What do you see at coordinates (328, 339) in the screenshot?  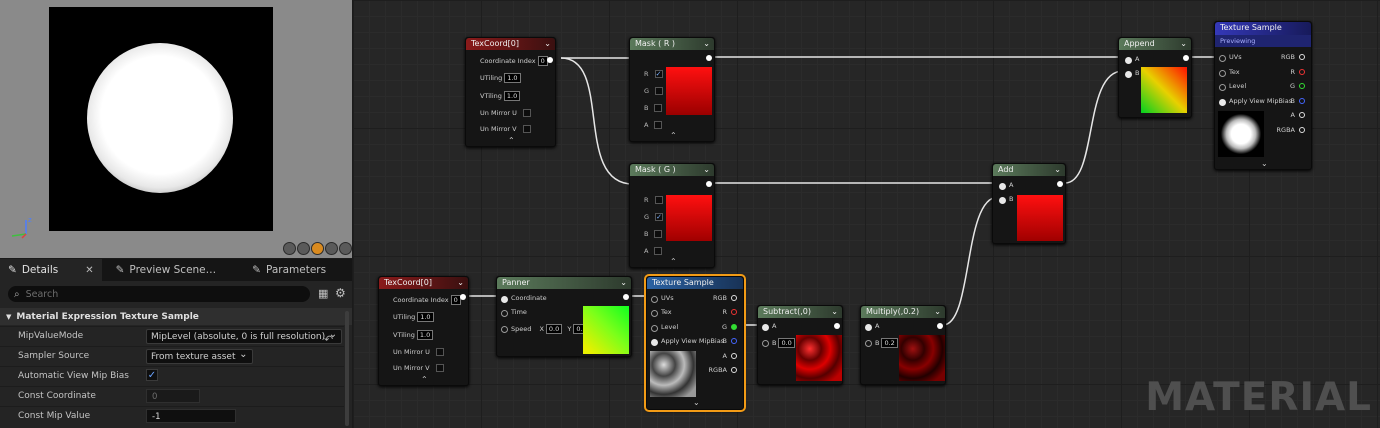 I see `reset-to-default-icon: ↶` at bounding box center [328, 339].